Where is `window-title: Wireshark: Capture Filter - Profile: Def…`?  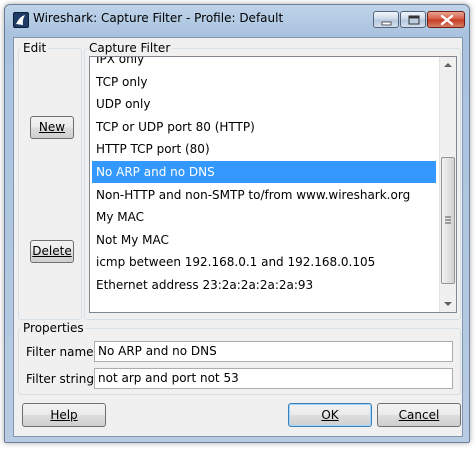 window-title: Wireshark: Capture Filter - Profile: Def… is located at coordinates (158, 18).